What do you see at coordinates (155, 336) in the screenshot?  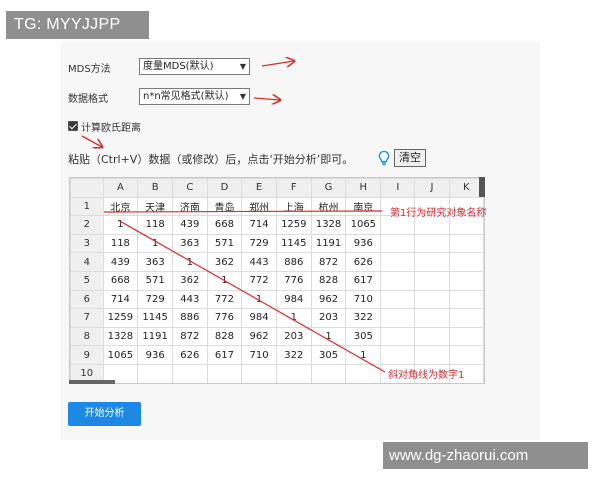 I see `grid-cell: 1191` at bounding box center [155, 336].